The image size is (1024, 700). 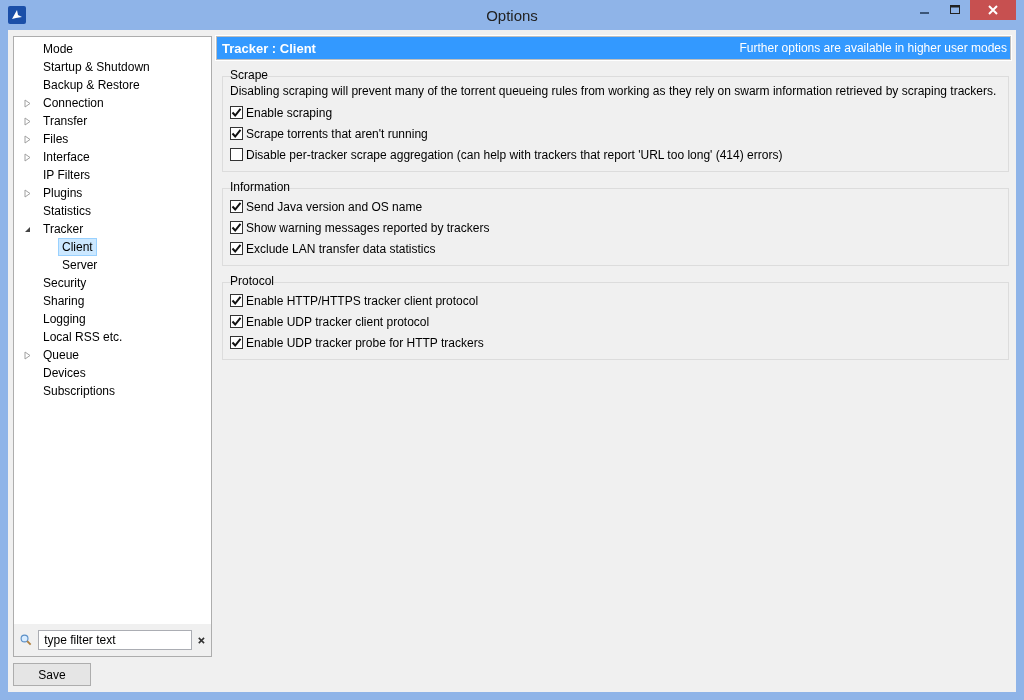 I want to click on checkbox-label: Send Java version and OS name, so click(x=334, y=206).